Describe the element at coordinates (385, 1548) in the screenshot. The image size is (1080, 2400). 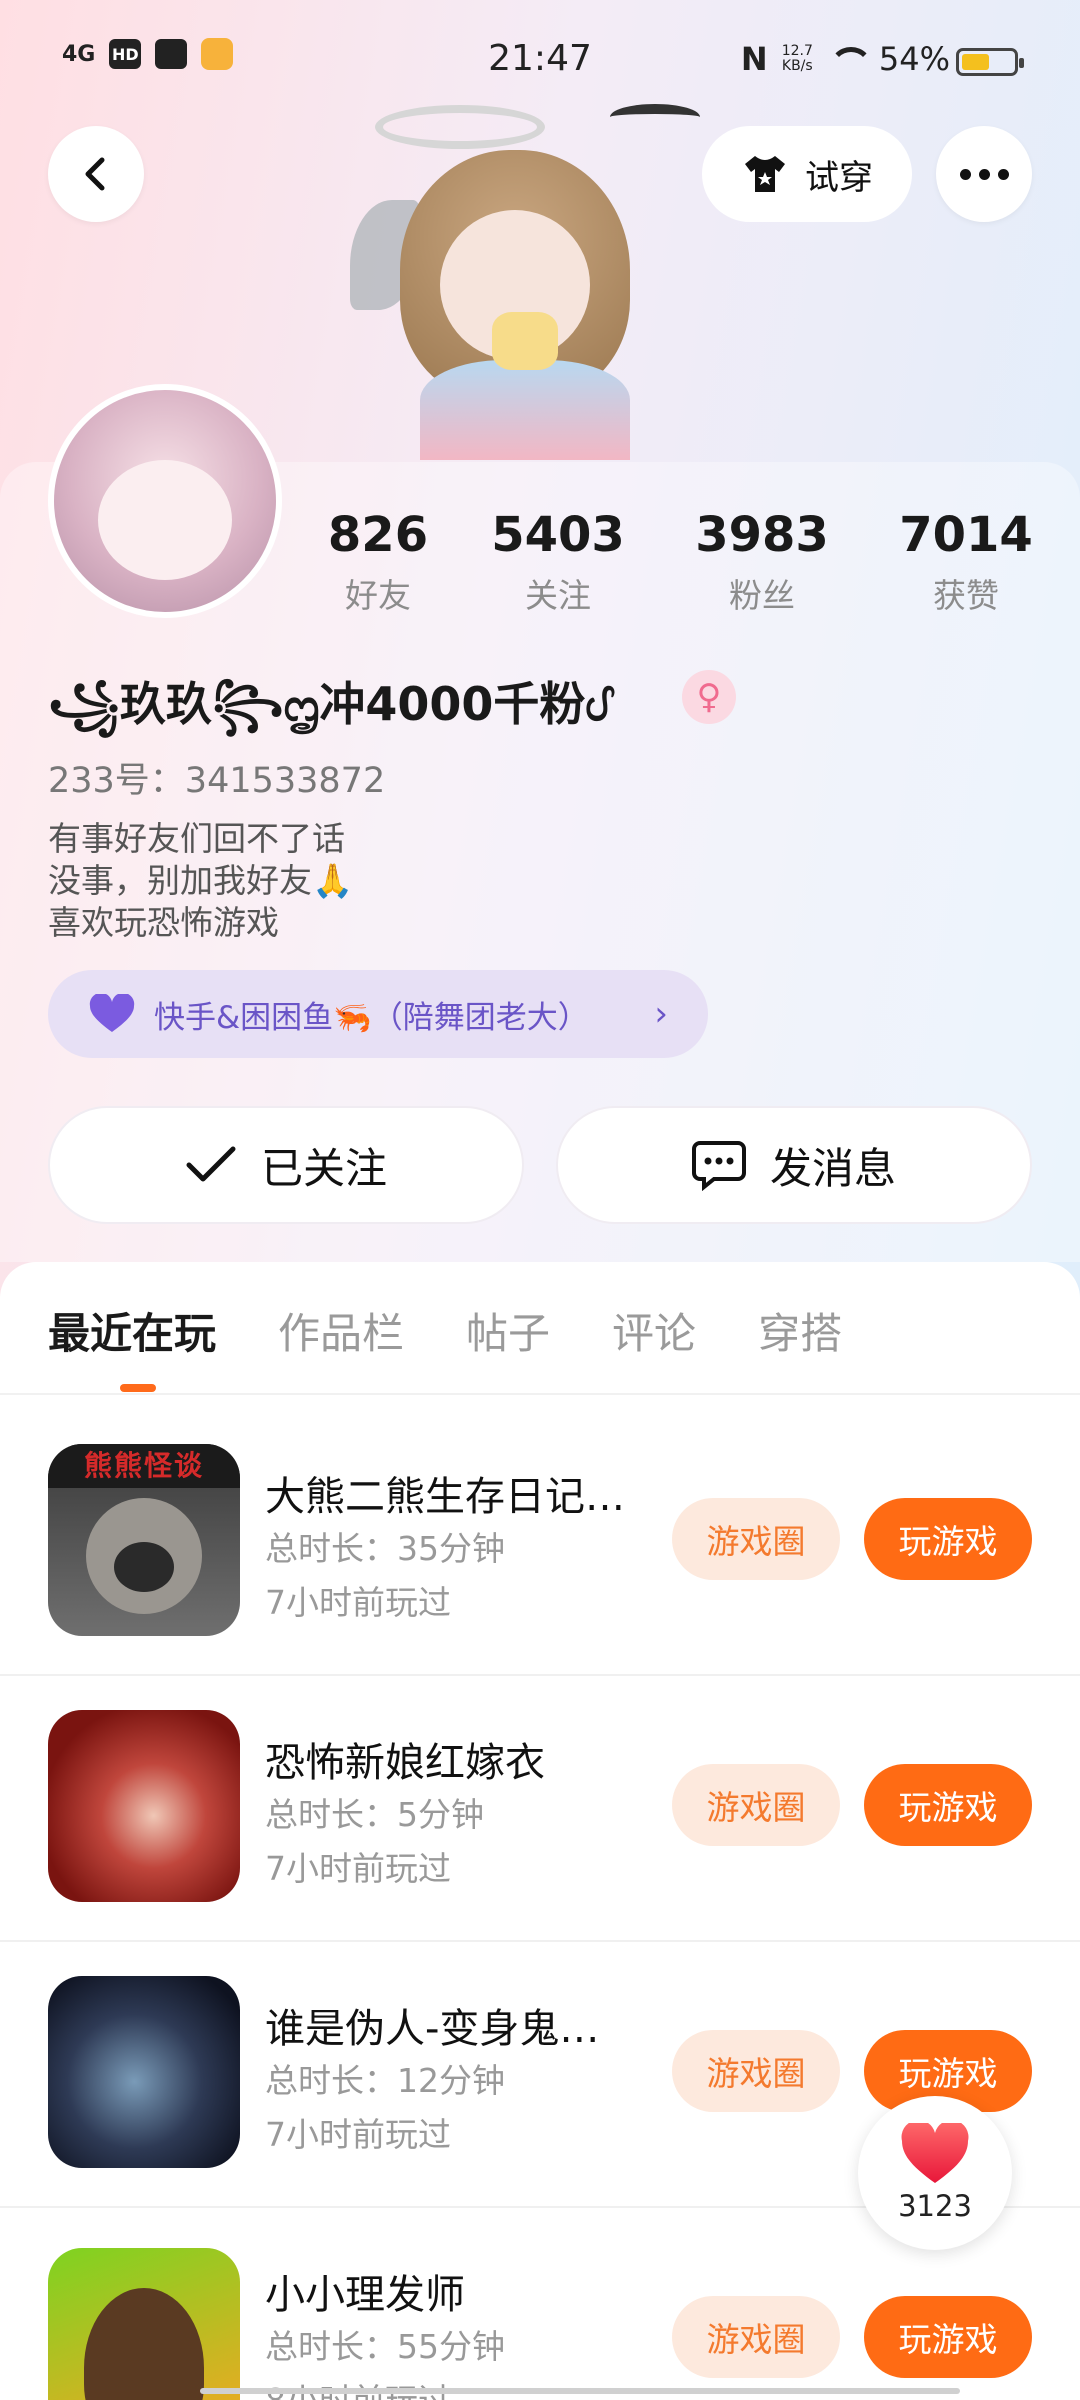
I see `game-duration: 总时长：35分钟` at that location.